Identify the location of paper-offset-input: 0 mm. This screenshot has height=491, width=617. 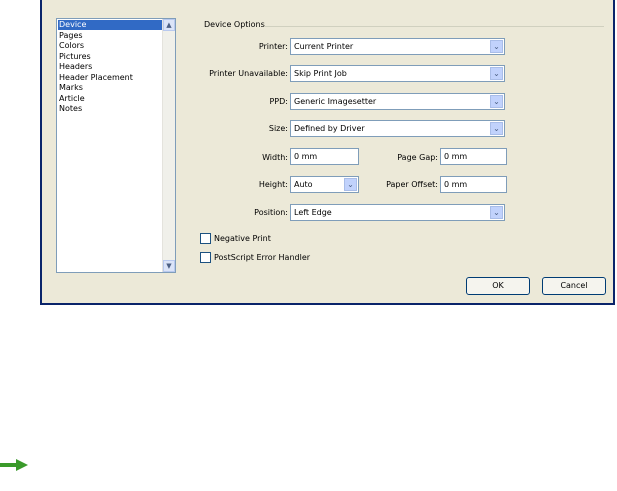
(473, 184).